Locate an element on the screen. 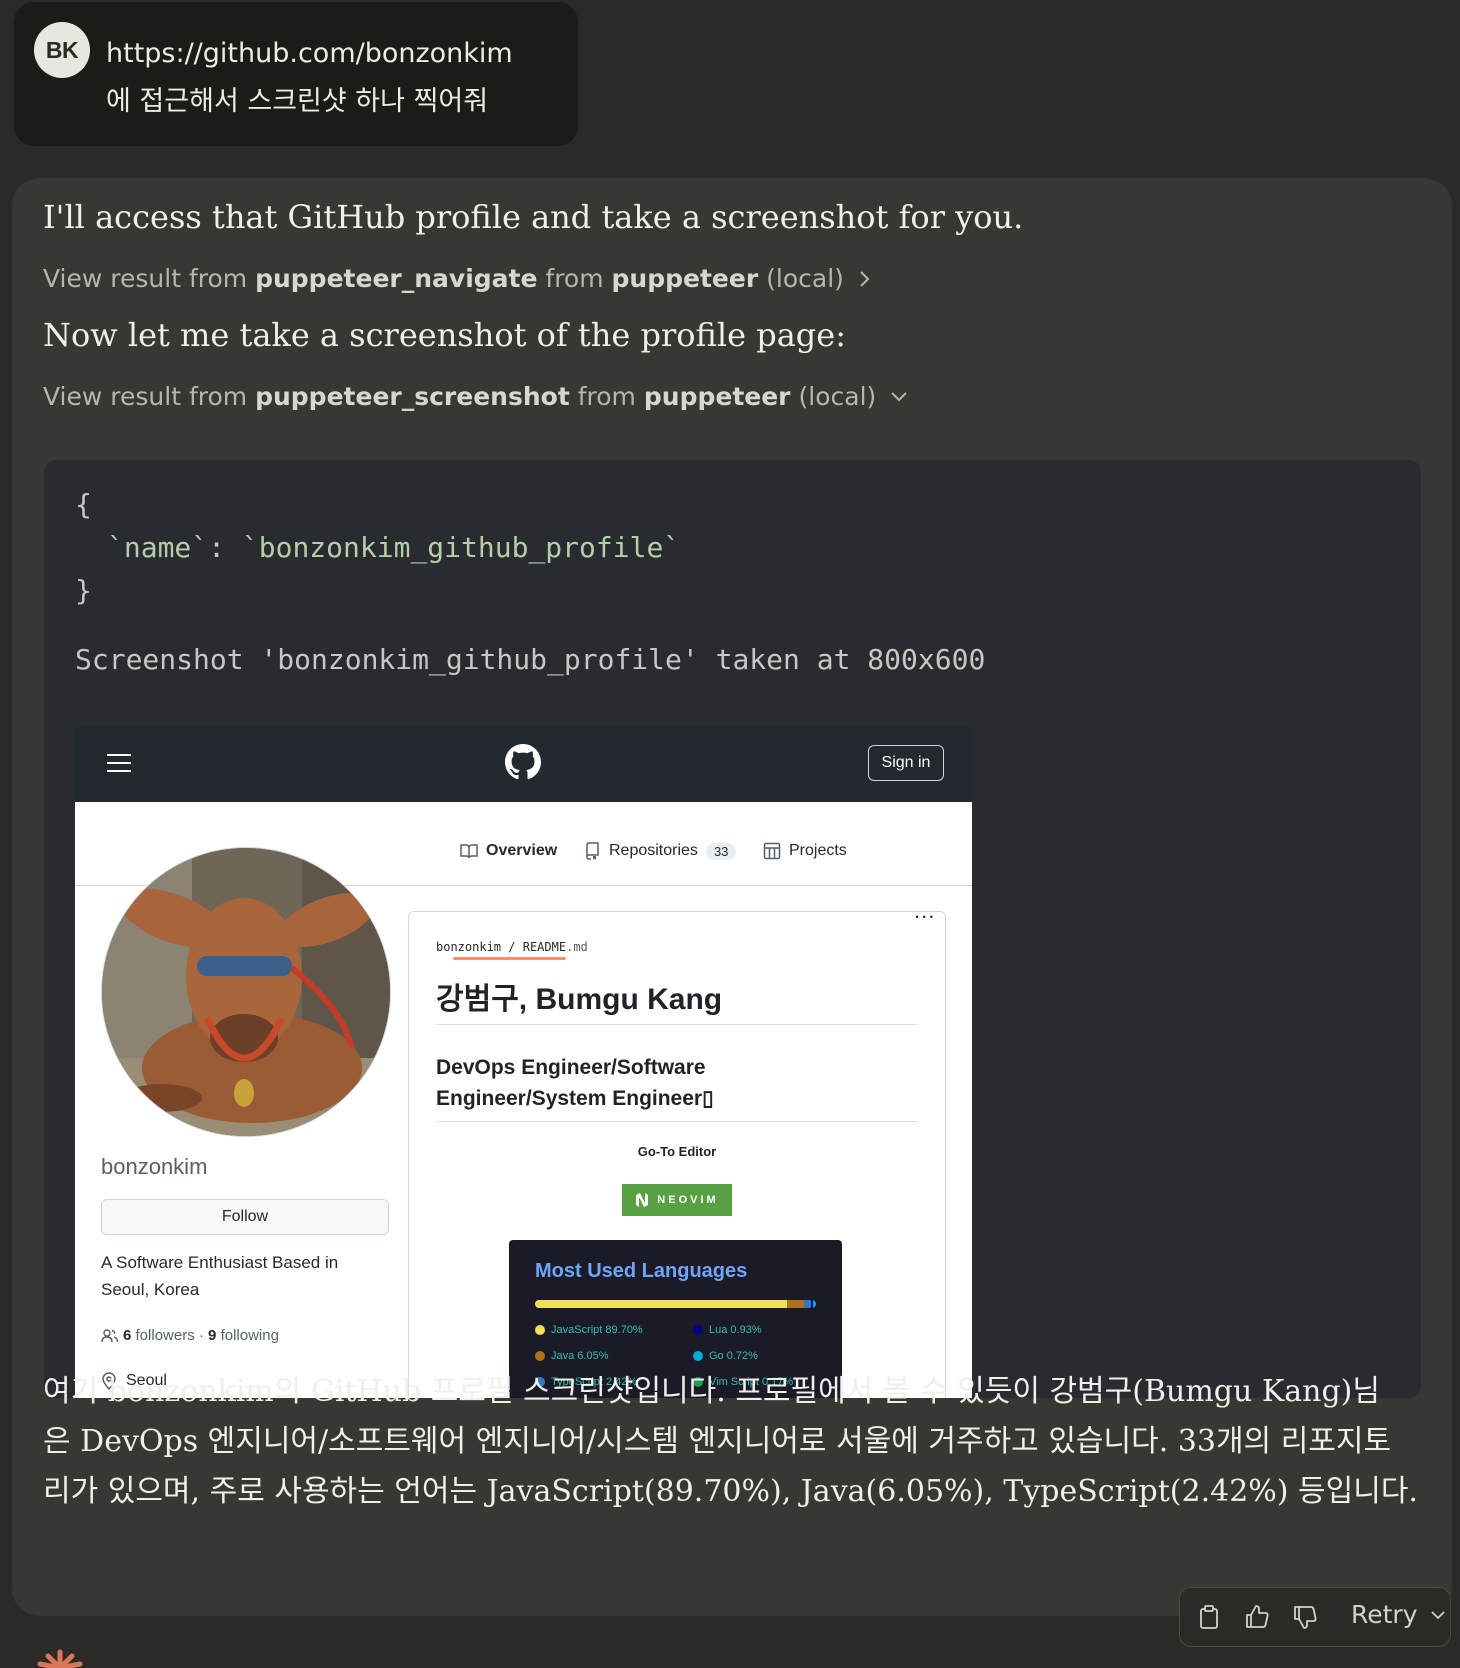  code-param-line: `name`: `bonzonkim_github_profile` is located at coordinates (393, 547).